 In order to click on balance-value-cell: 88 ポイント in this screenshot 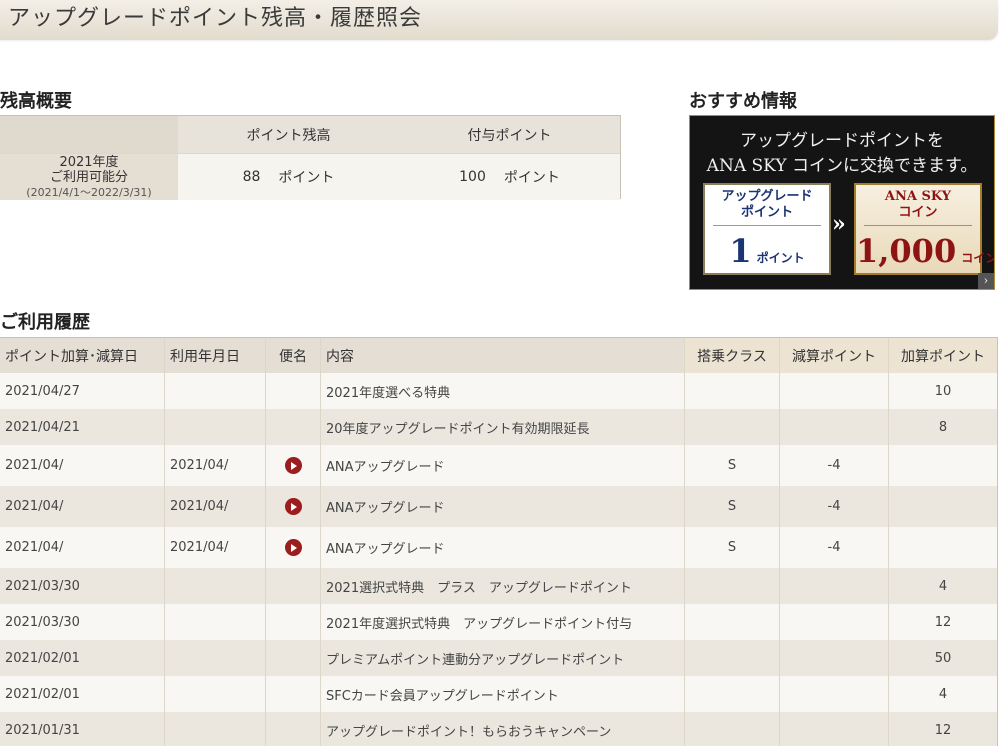, I will do `click(288, 177)`.